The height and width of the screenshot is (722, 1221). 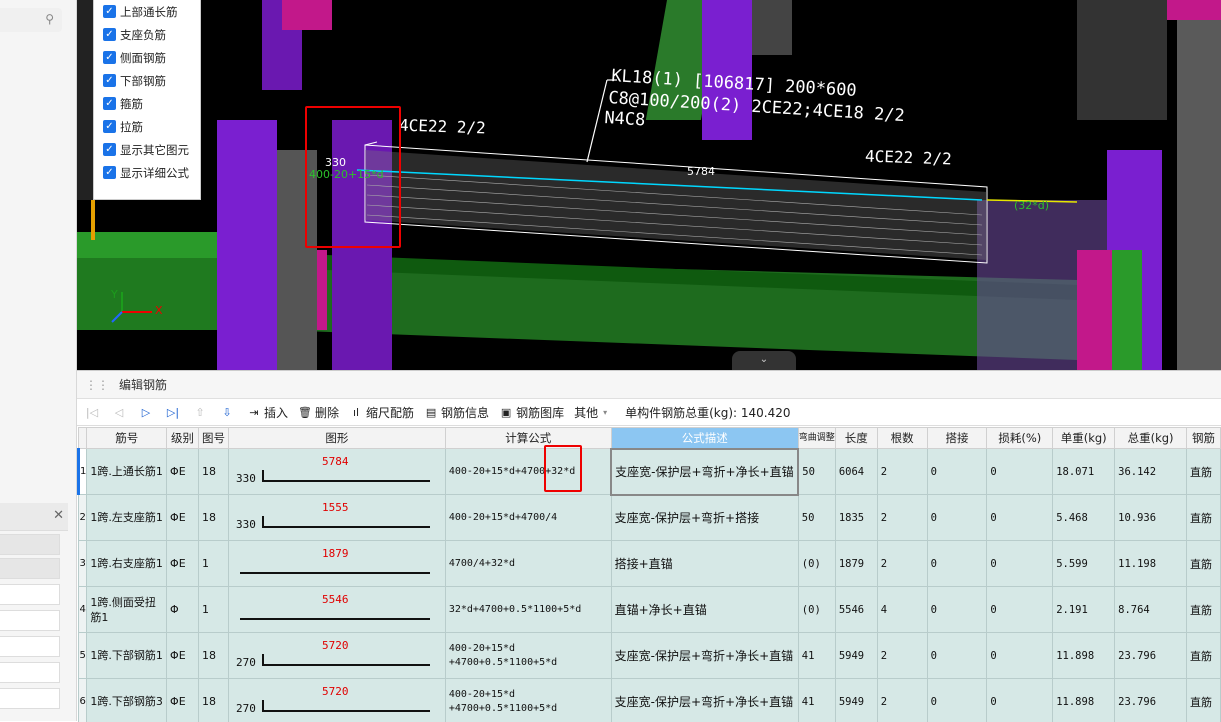 I want to click on col-header: 单重(kg), so click(x=1084, y=438).